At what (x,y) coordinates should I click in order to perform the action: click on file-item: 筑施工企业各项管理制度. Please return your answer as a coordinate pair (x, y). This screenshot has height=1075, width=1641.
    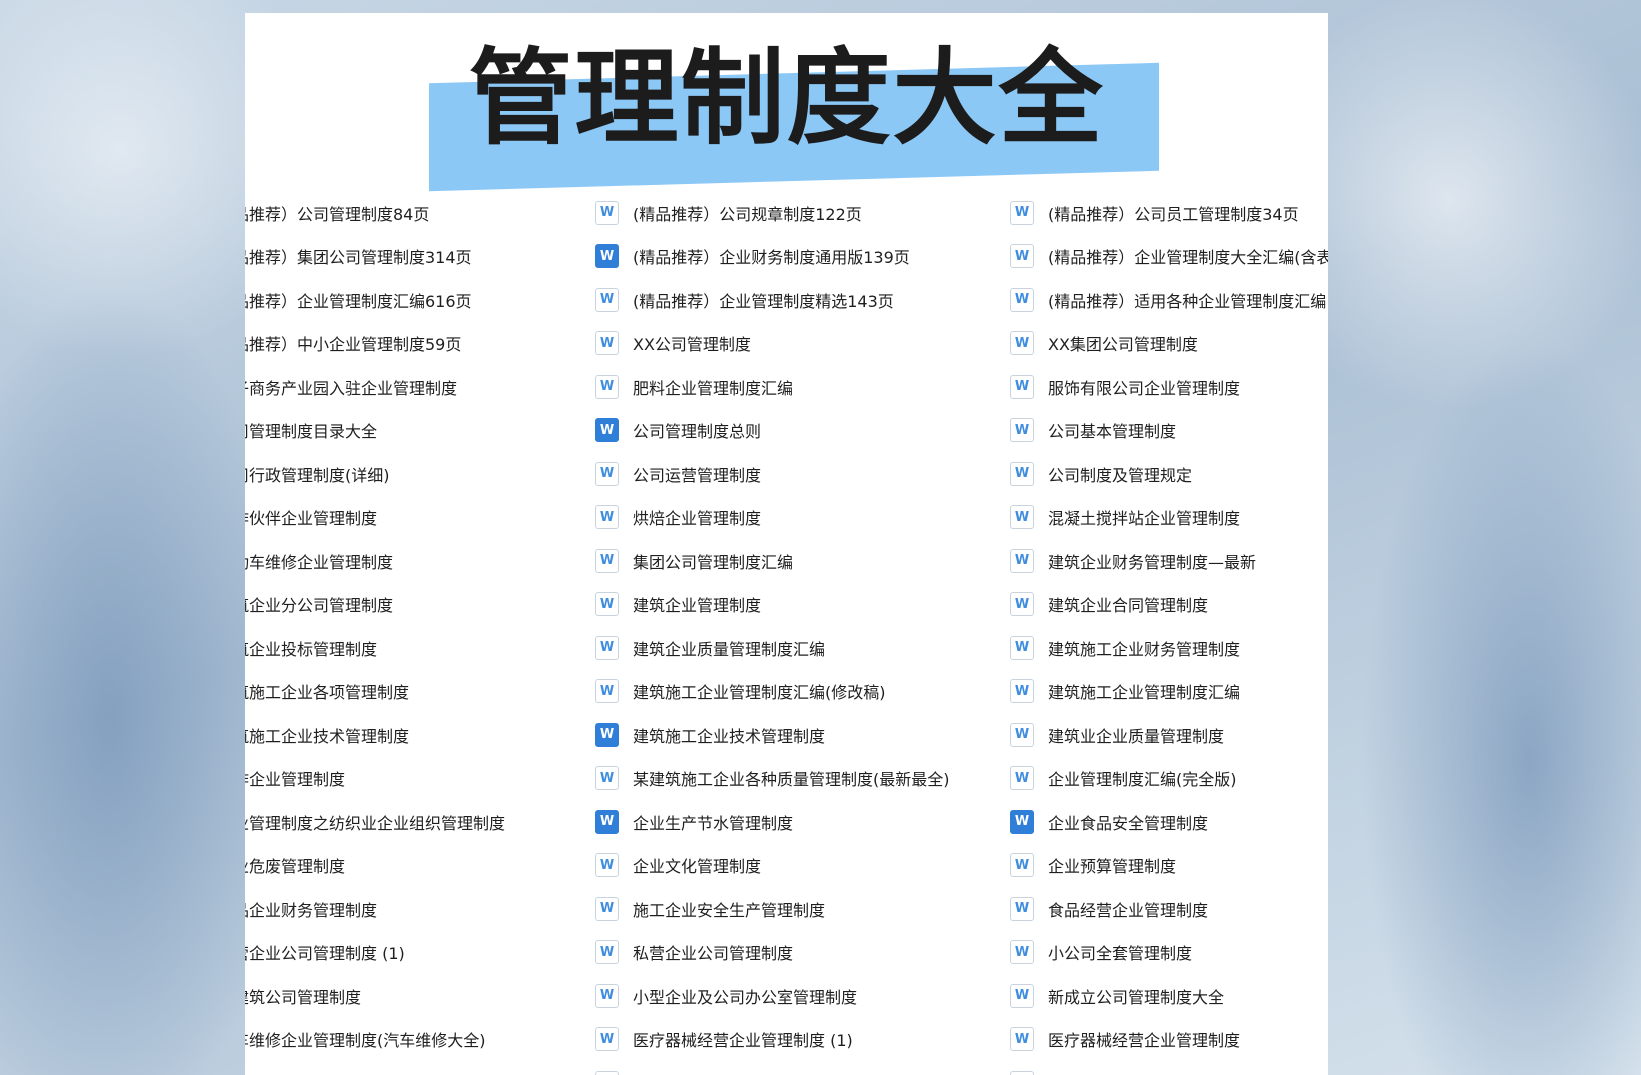
    Looking at the image, I should click on (410, 694).